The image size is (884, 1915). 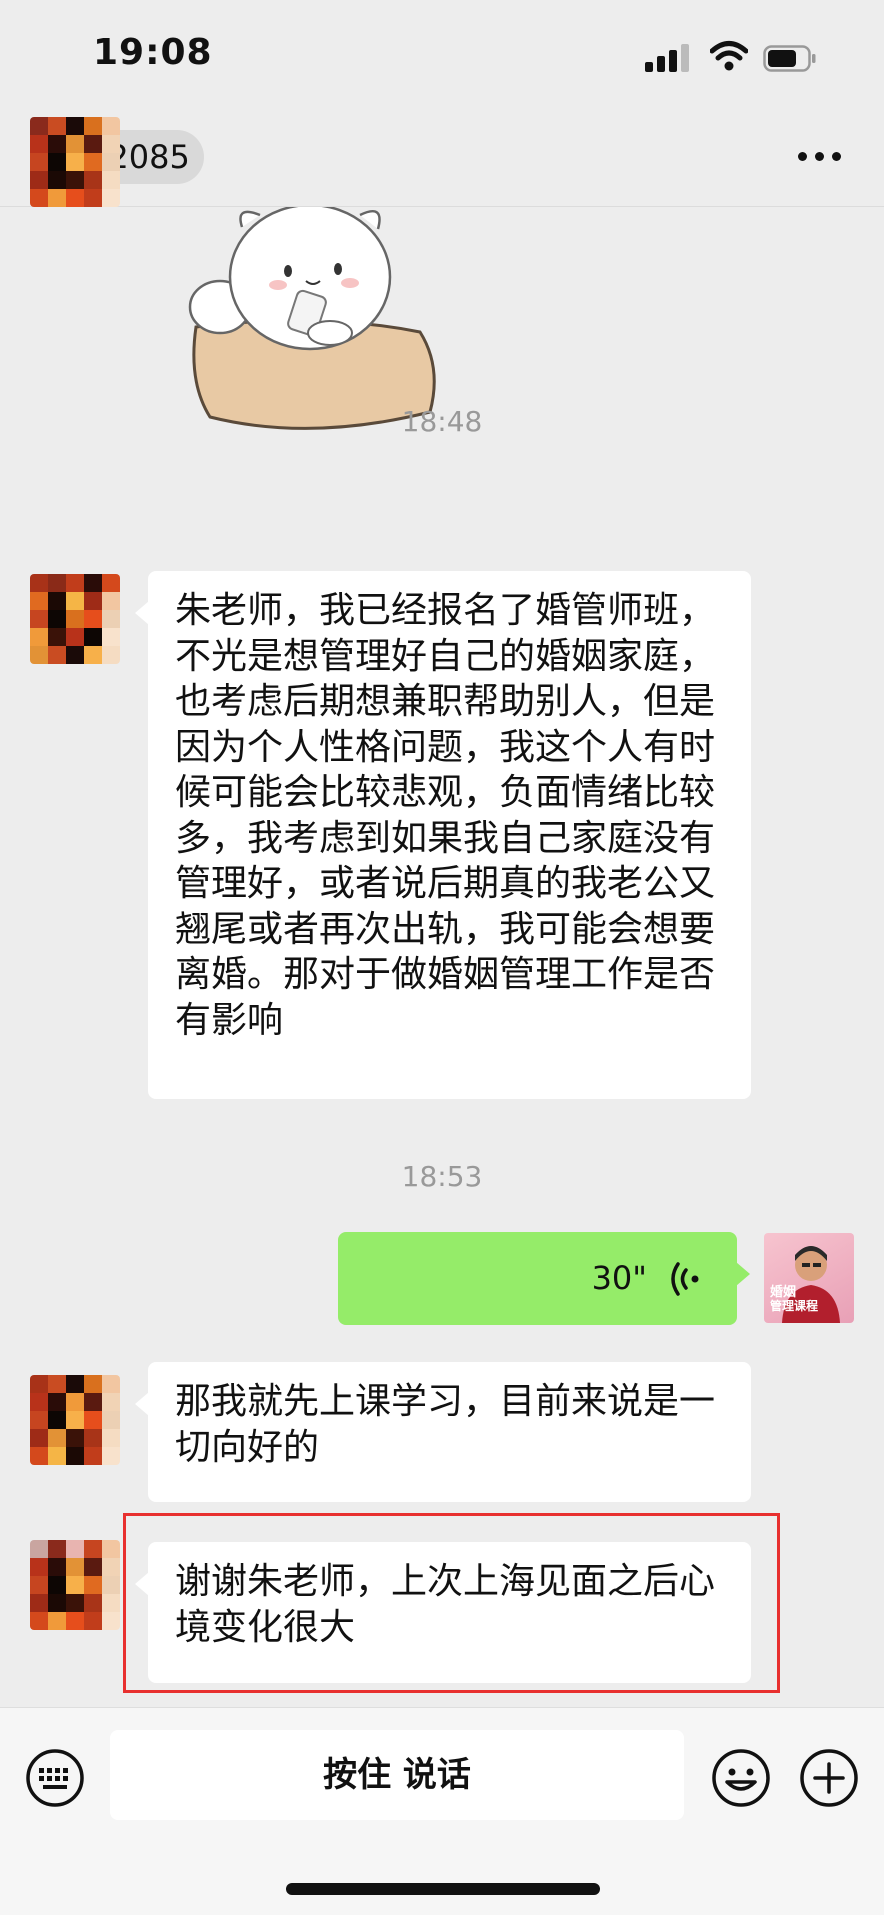 I want to click on cellular-signal-icon, so click(x=668, y=58).